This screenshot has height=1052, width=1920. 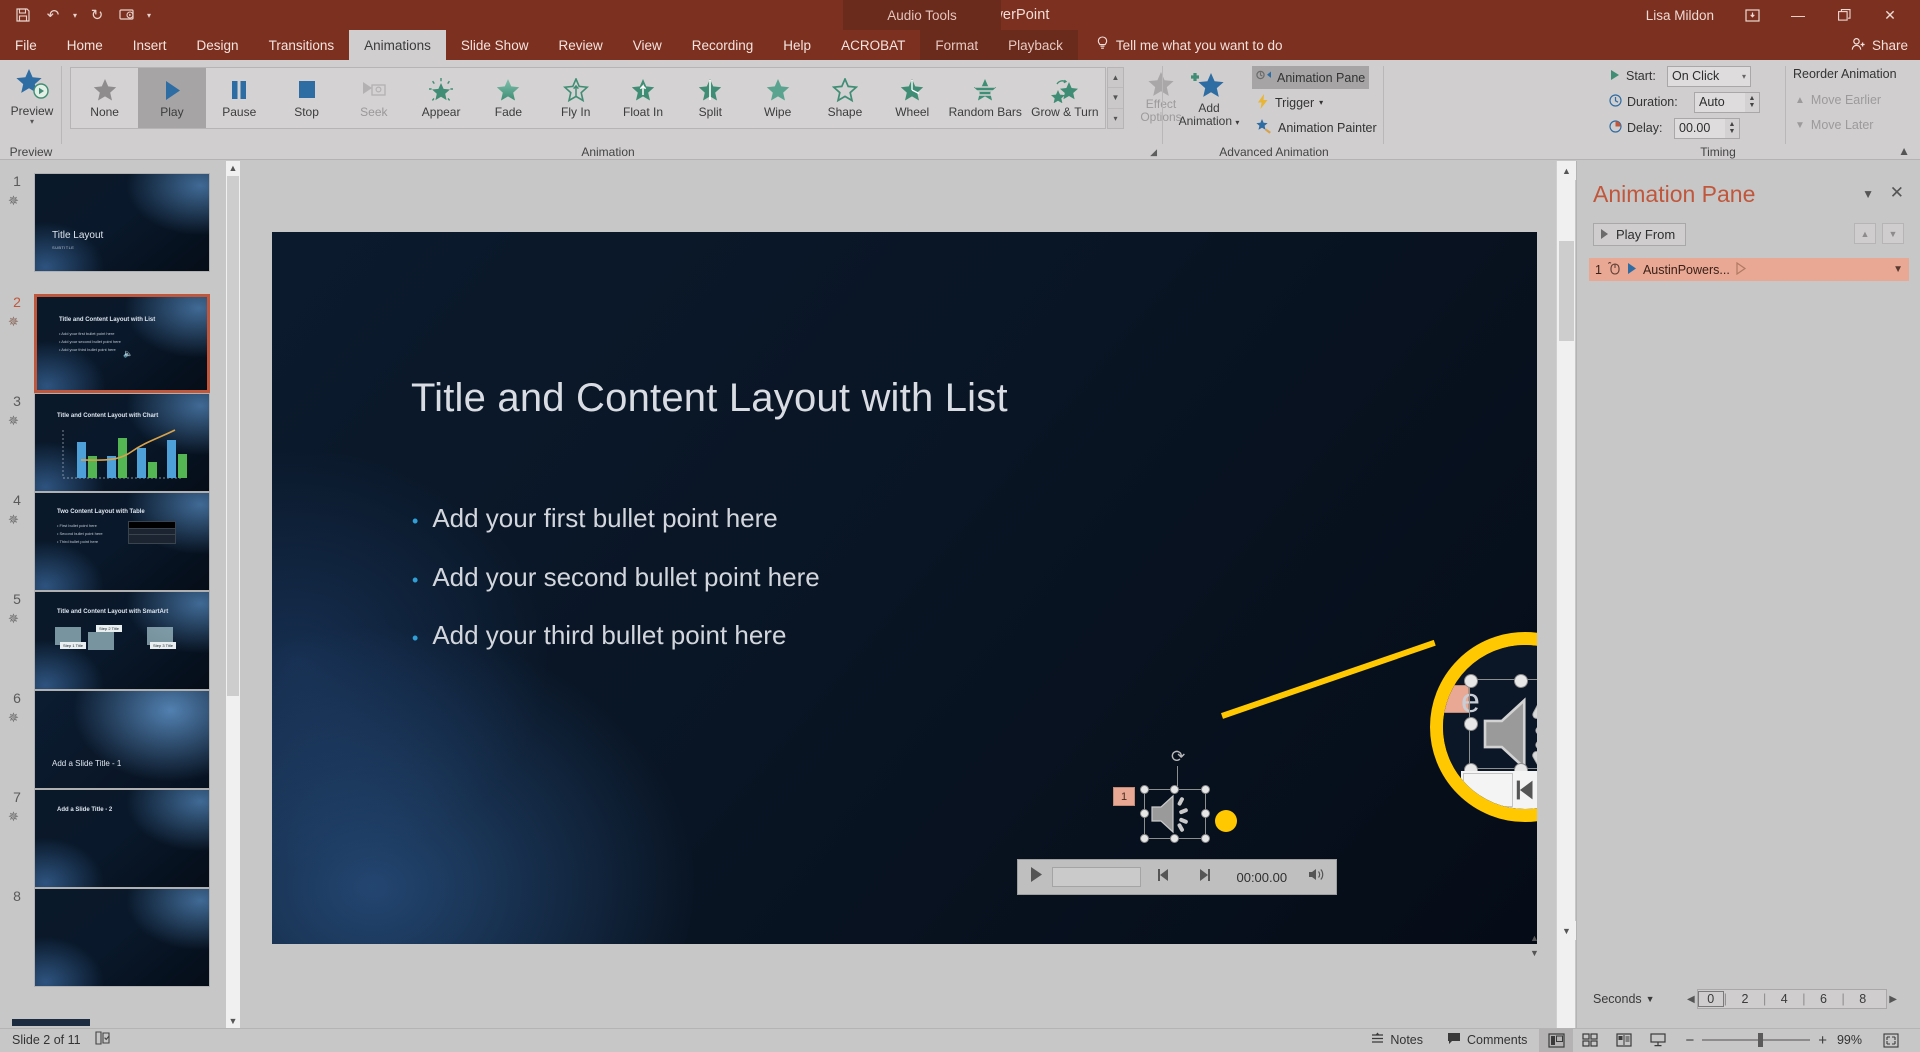 I want to click on resize-handle-s, so click(x=1174, y=838).